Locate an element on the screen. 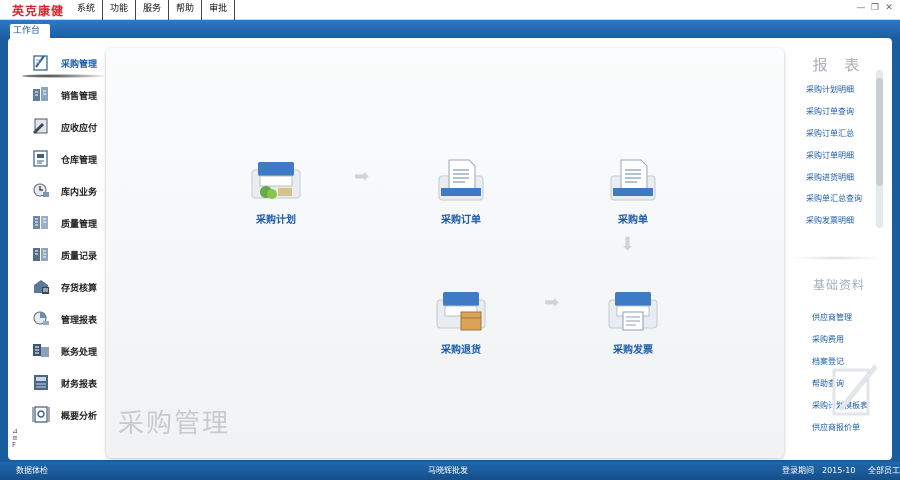 The height and width of the screenshot is (480, 900). sidebar-item-warehouse: 仓库管理 is located at coordinates (56, 159).